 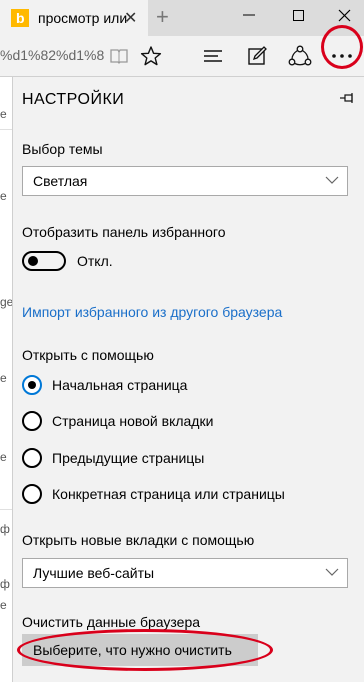 I want to click on minimize-button, so click(x=249, y=17).